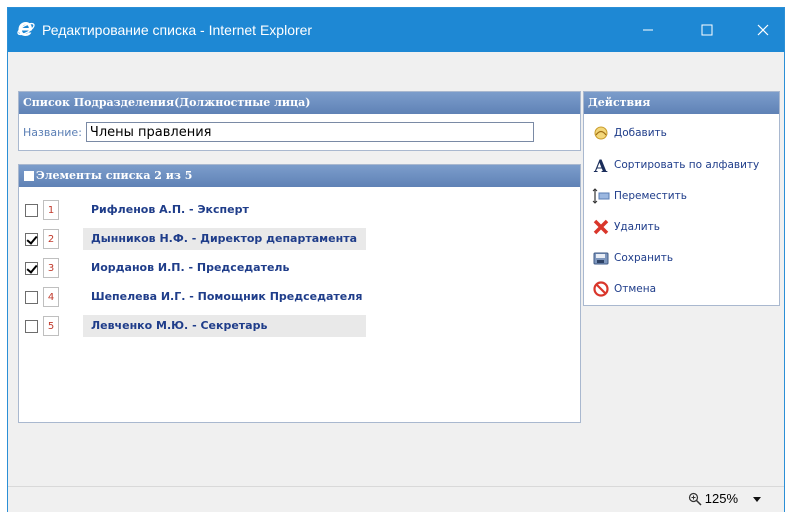  Describe the element at coordinates (299, 103) in the screenshot. I see `list-info-header: Список Подразделения(Должностные лица)` at that location.